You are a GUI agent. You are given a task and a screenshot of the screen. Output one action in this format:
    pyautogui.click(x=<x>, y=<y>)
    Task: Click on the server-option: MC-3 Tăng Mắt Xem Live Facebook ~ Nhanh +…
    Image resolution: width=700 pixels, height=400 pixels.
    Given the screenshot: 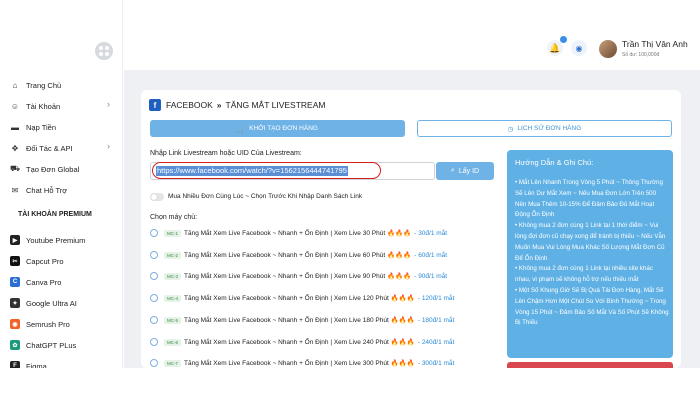 What is the action you would take?
    pyautogui.click(x=320, y=276)
    